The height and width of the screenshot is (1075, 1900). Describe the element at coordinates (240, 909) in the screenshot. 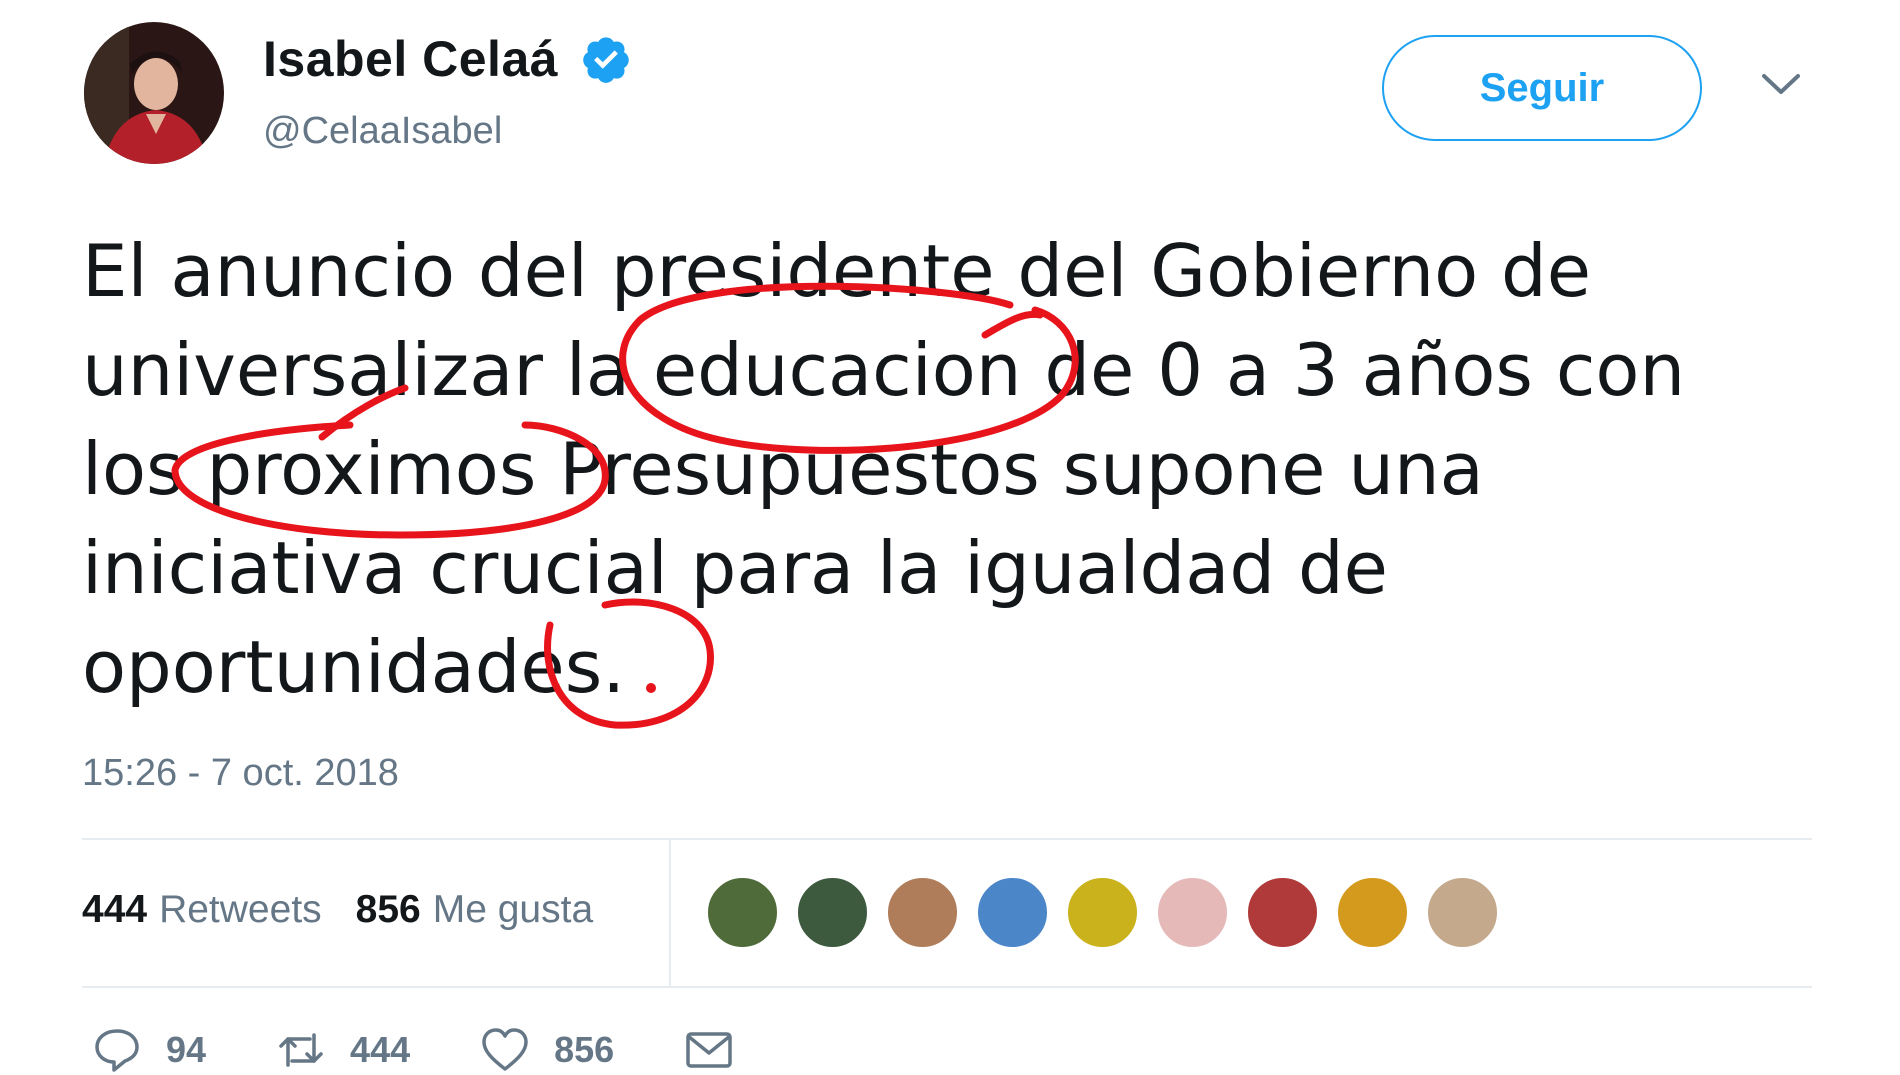

I see `retweets-label: Retweets` at that location.